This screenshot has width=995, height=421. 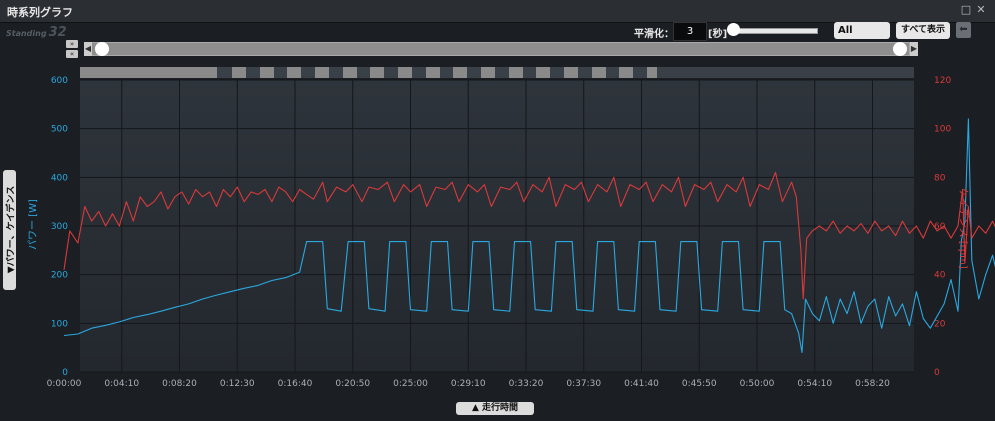 What do you see at coordinates (64, 384) in the screenshot?
I see `x-tick-label: 0:00:00` at bounding box center [64, 384].